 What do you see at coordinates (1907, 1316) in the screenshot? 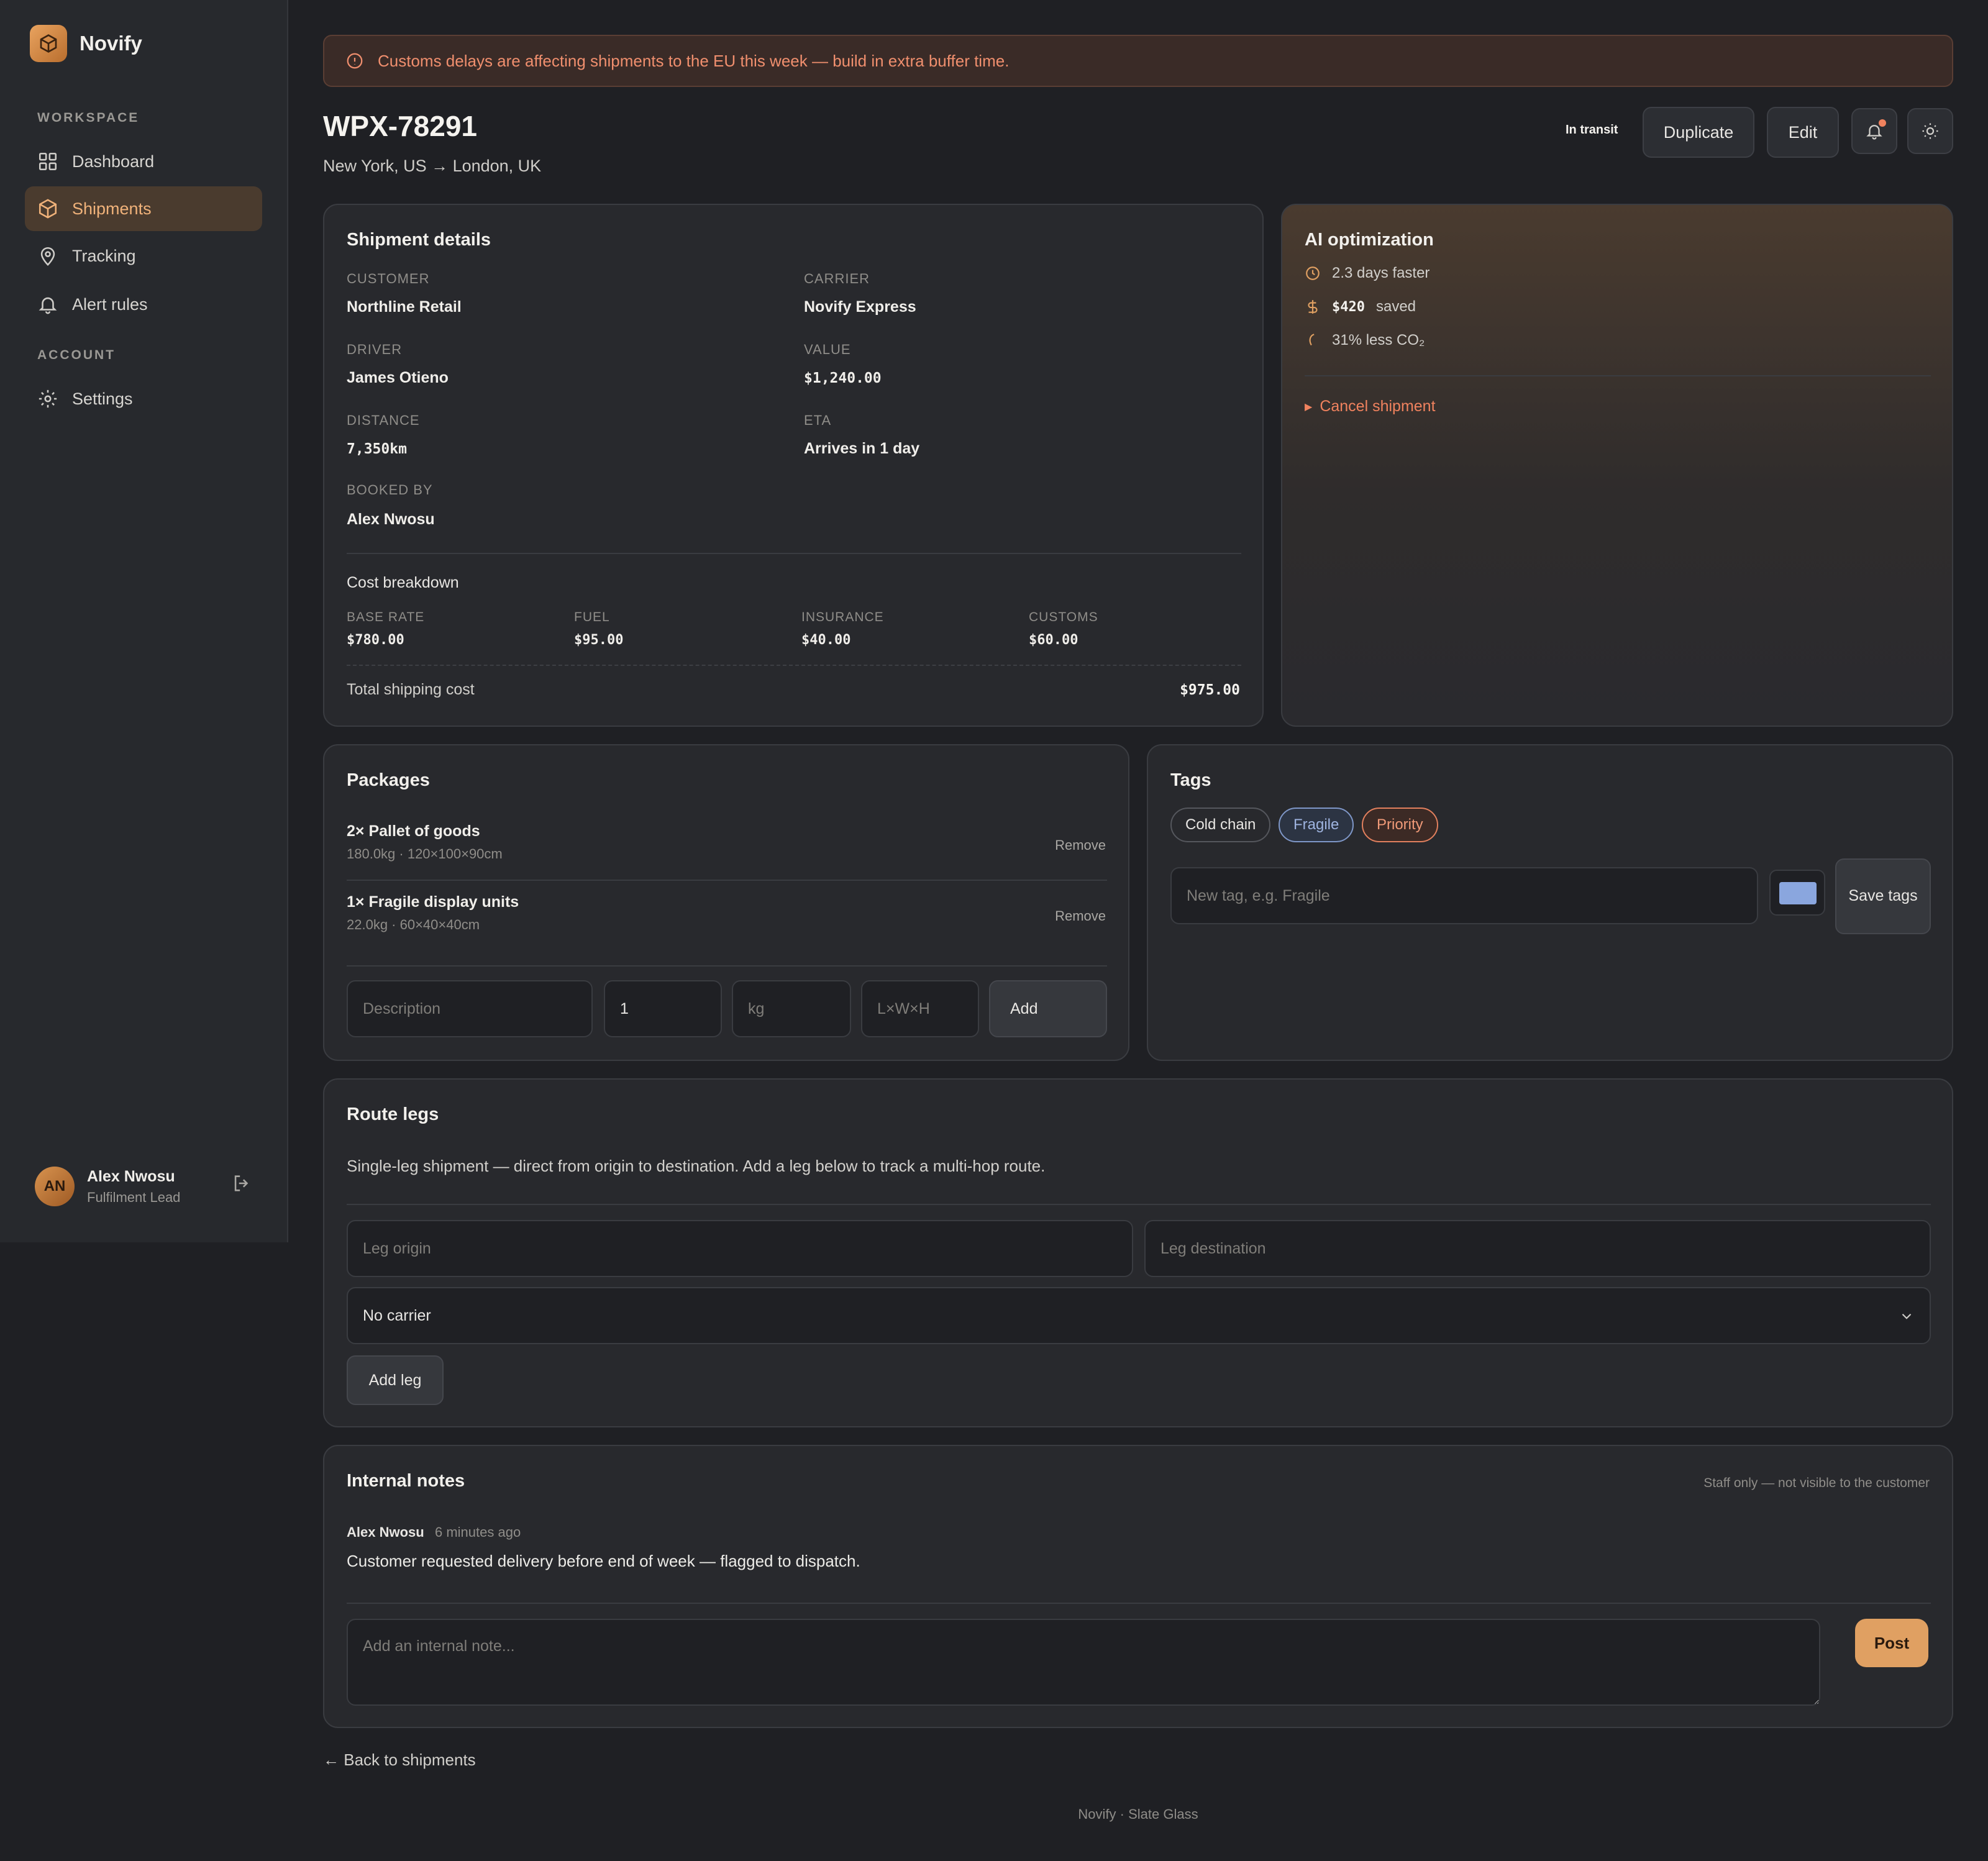
I see `chevron-down-icon` at bounding box center [1907, 1316].